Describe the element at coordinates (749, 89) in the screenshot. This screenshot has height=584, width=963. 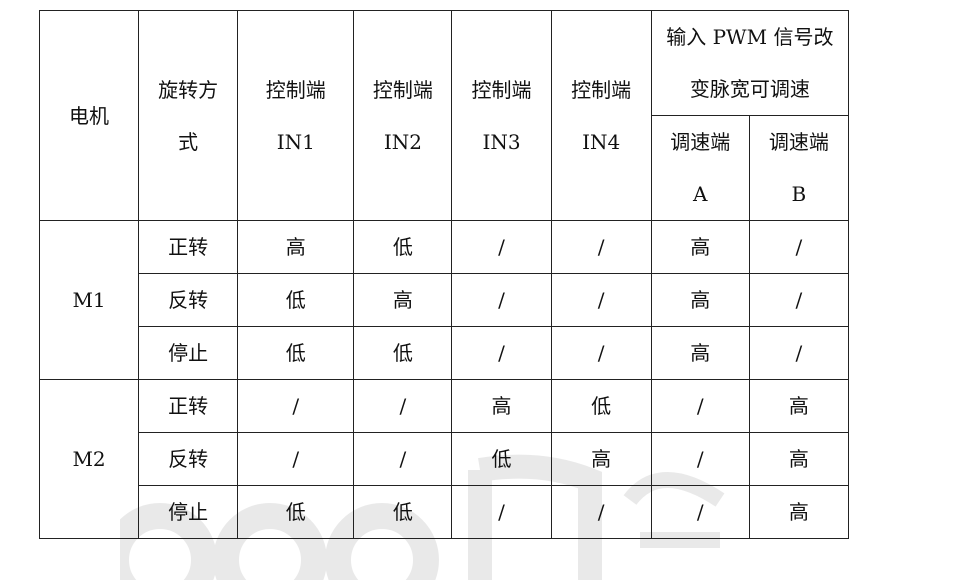
I see `header-pwm-line2: 变脉宽可调速` at that location.